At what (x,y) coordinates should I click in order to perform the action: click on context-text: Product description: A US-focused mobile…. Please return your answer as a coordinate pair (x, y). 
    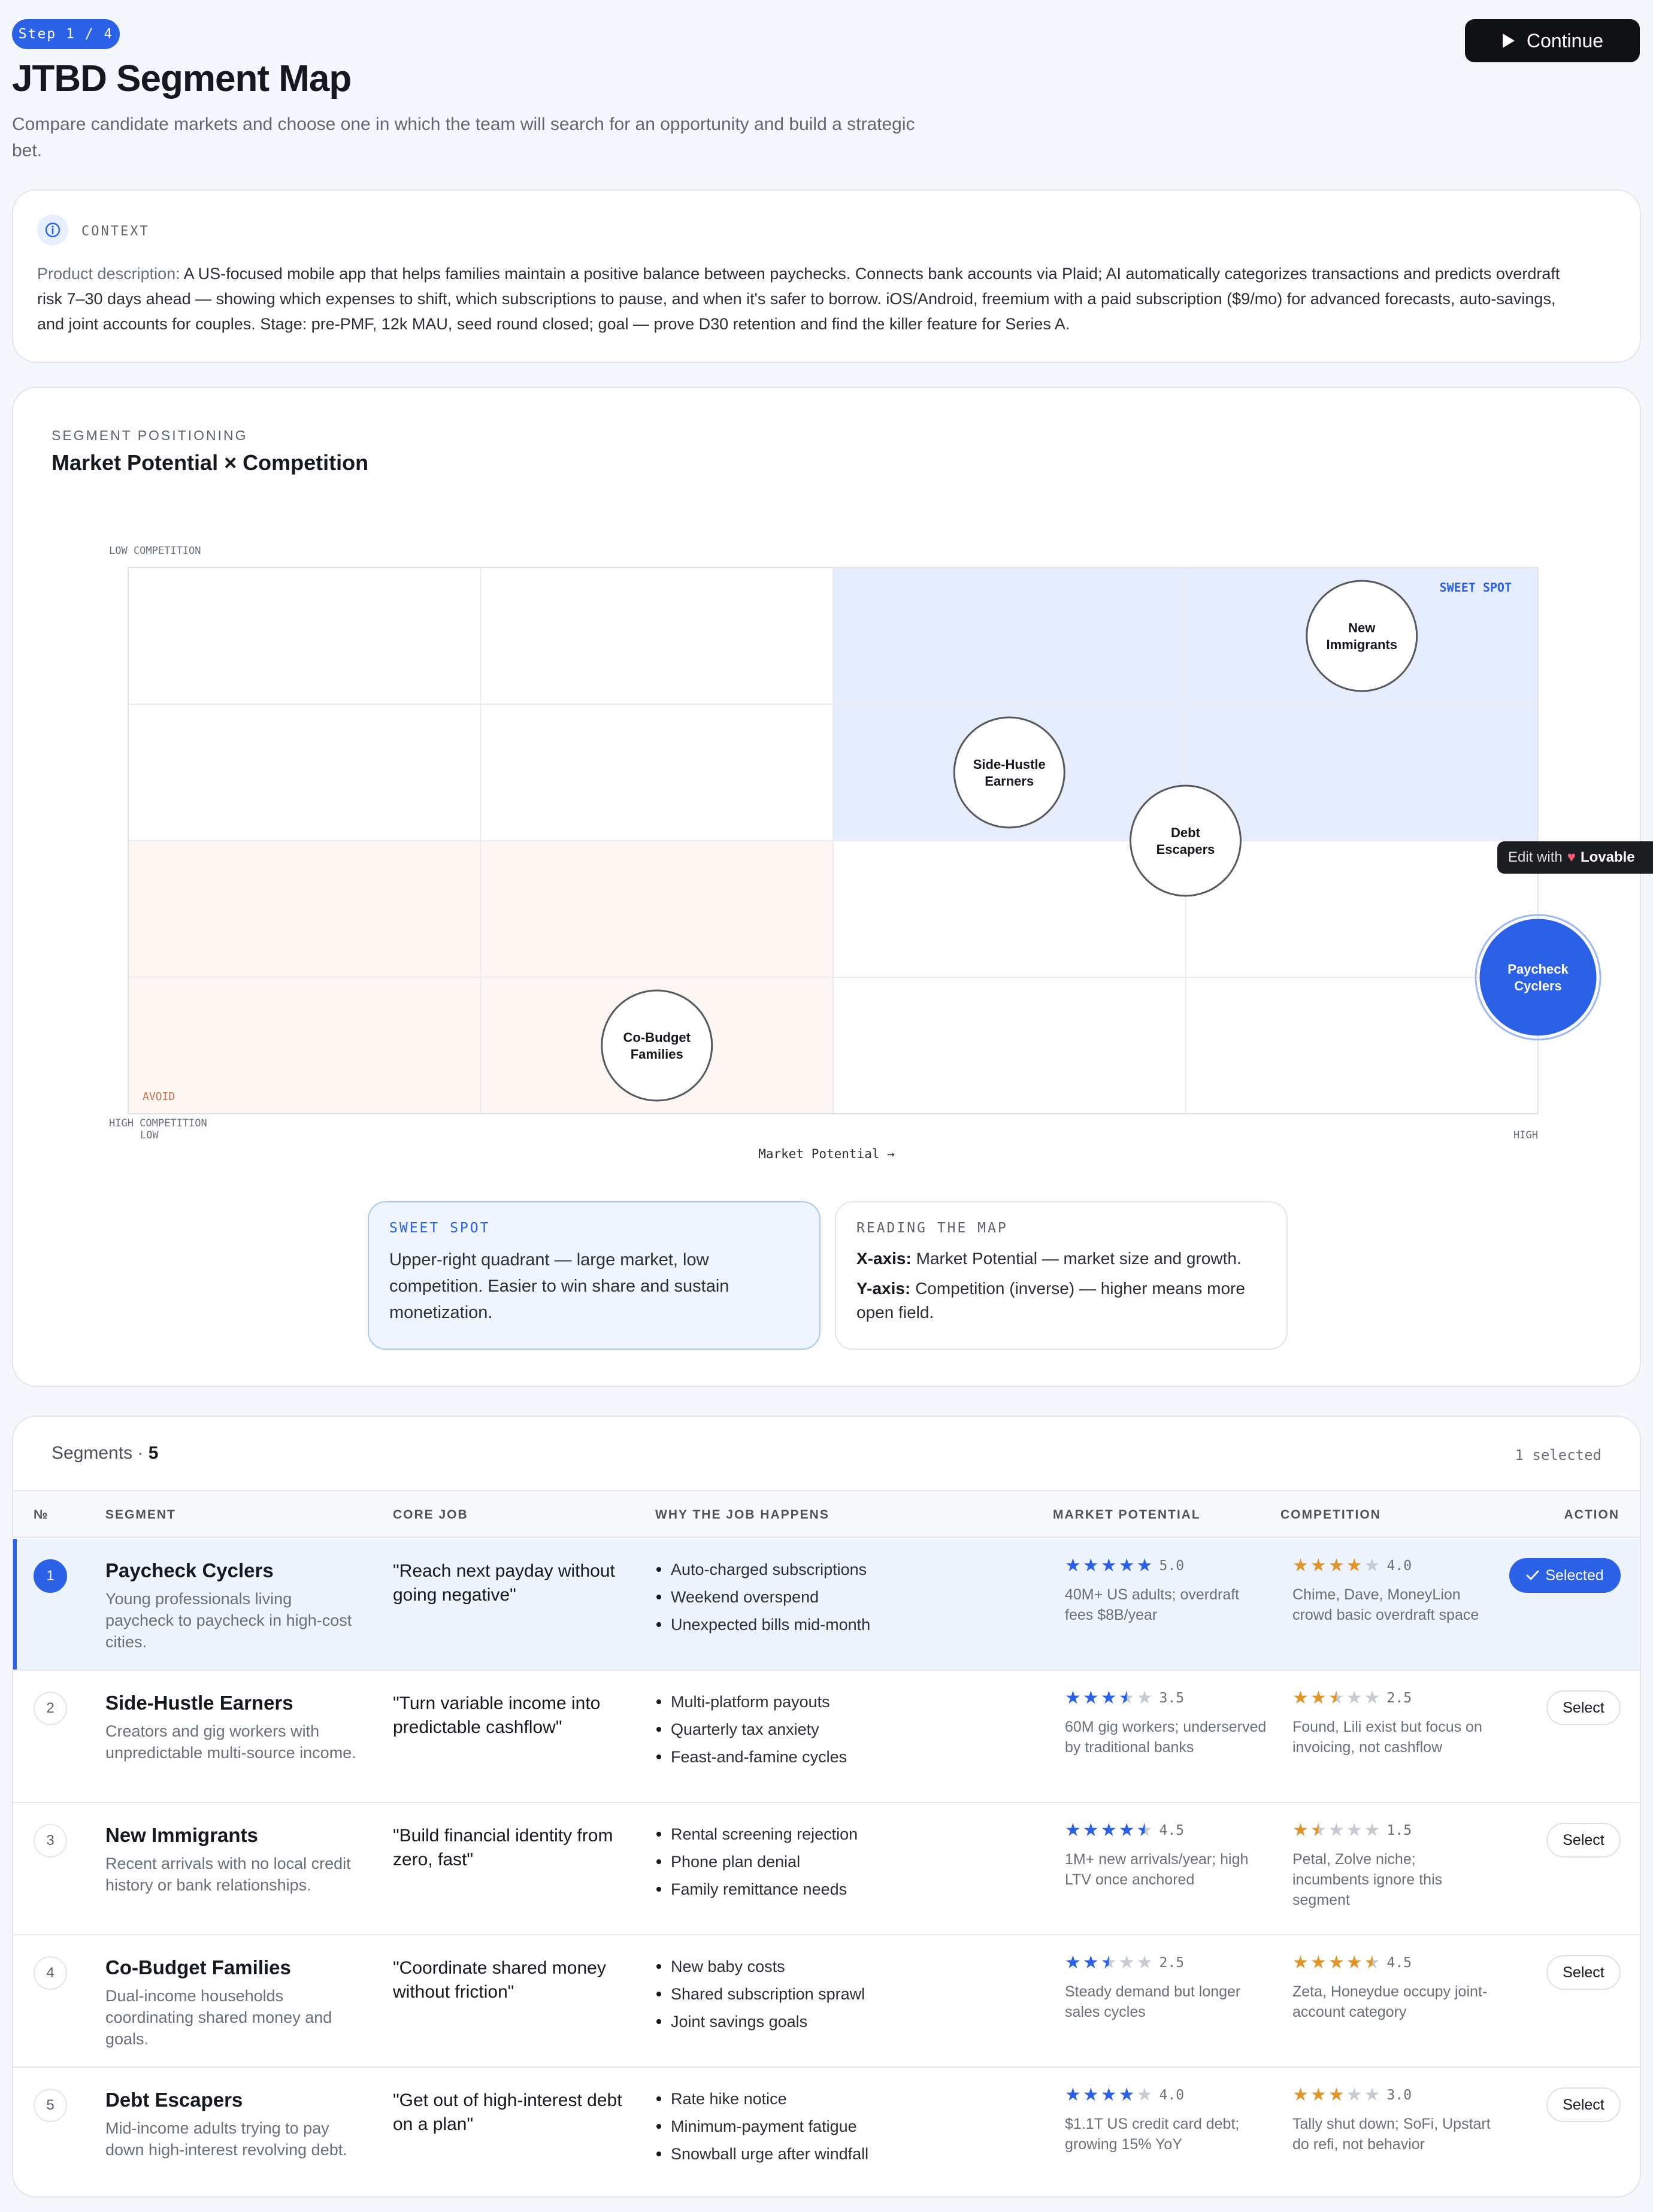
    Looking at the image, I should click on (811, 299).